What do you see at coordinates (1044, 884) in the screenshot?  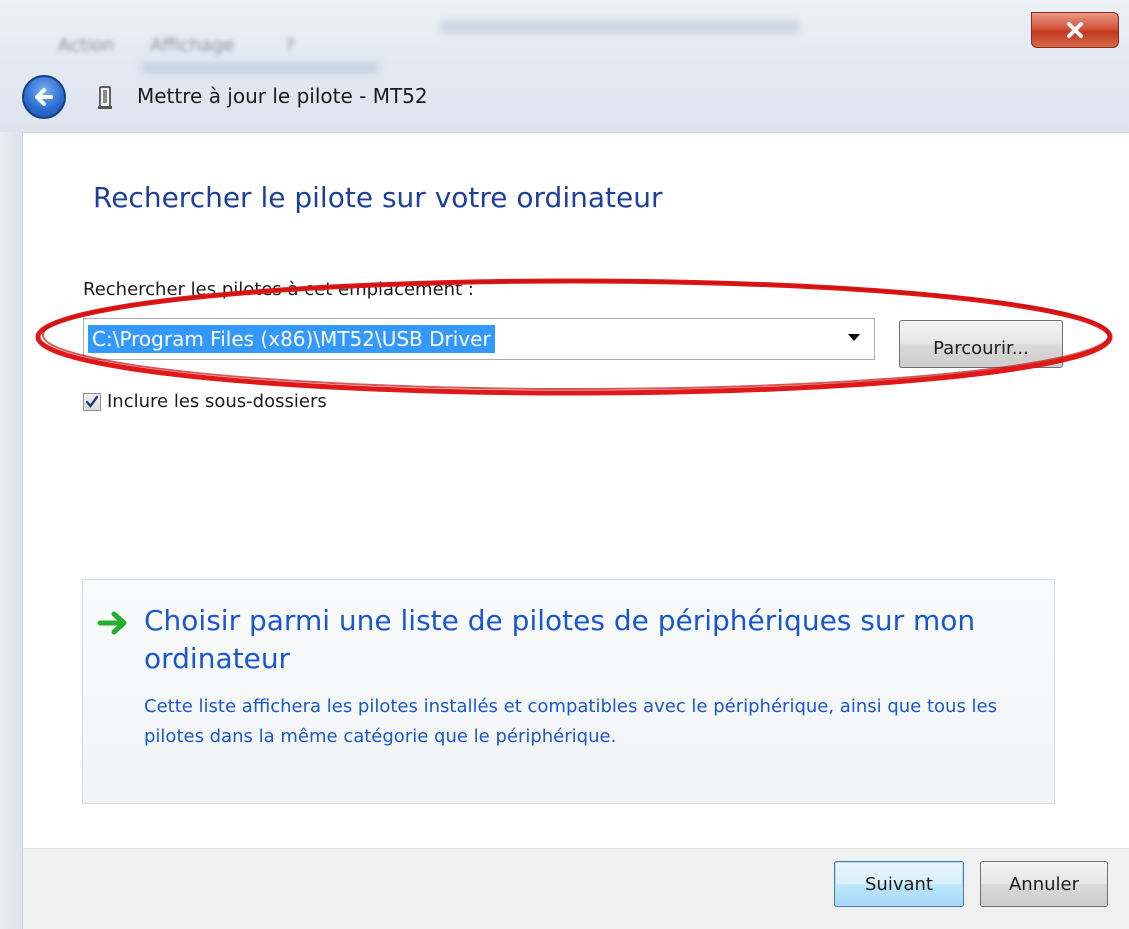 I see `cancel-button: Annuler` at bounding box center [1044, 884].